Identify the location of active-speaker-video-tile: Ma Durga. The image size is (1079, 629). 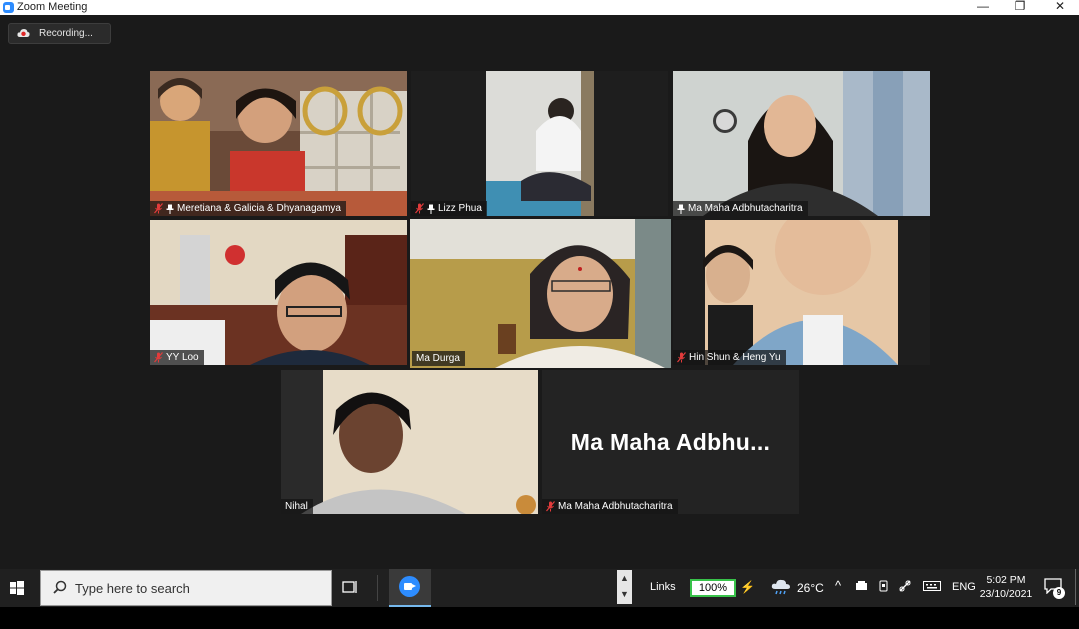
(540, 293).